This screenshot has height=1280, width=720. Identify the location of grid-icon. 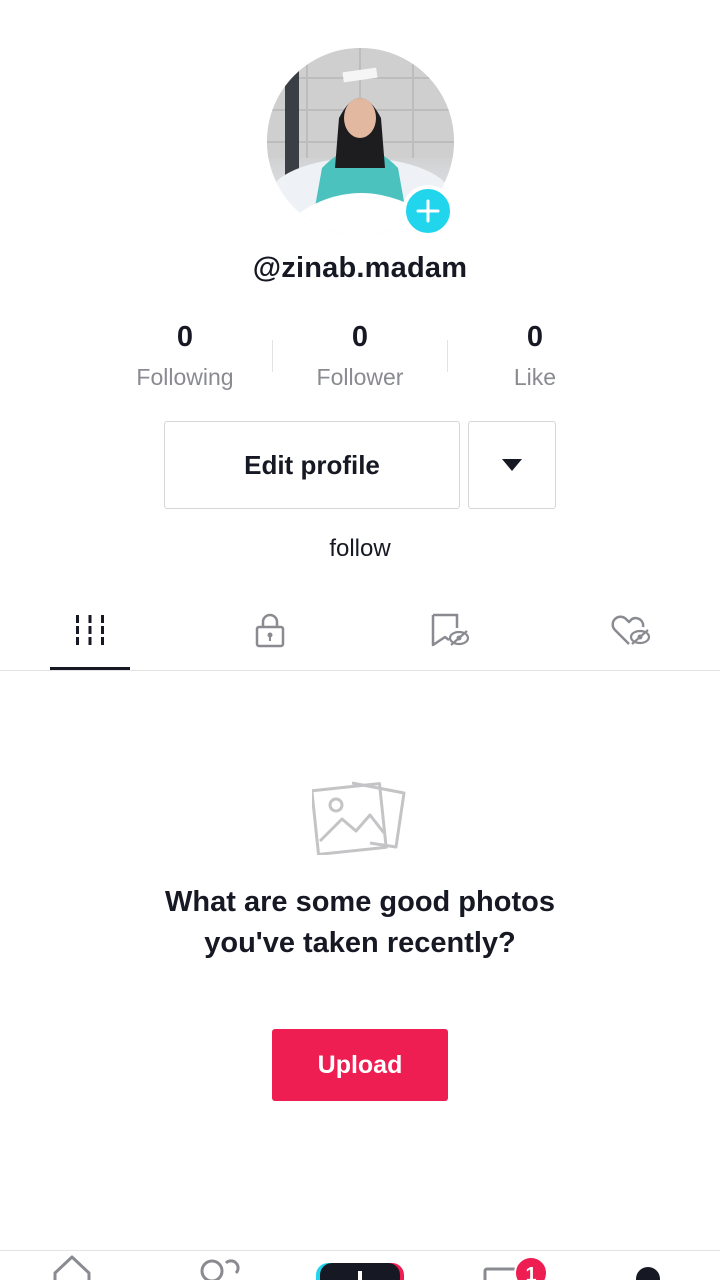
(90, 630).